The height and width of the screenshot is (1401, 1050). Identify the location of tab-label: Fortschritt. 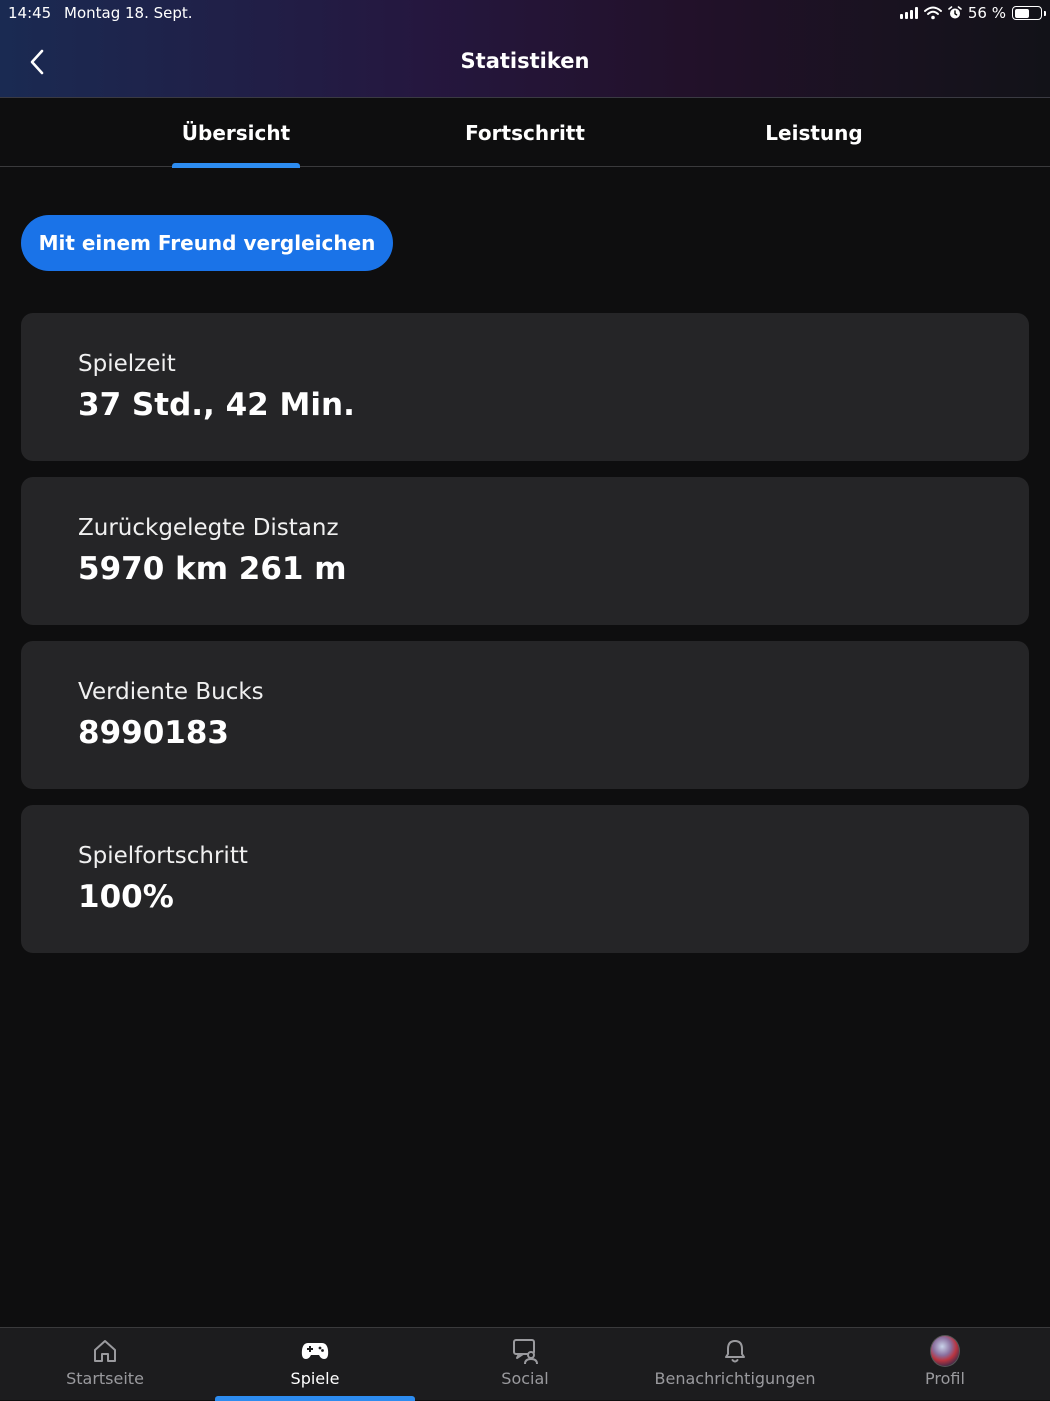
(525, 132).